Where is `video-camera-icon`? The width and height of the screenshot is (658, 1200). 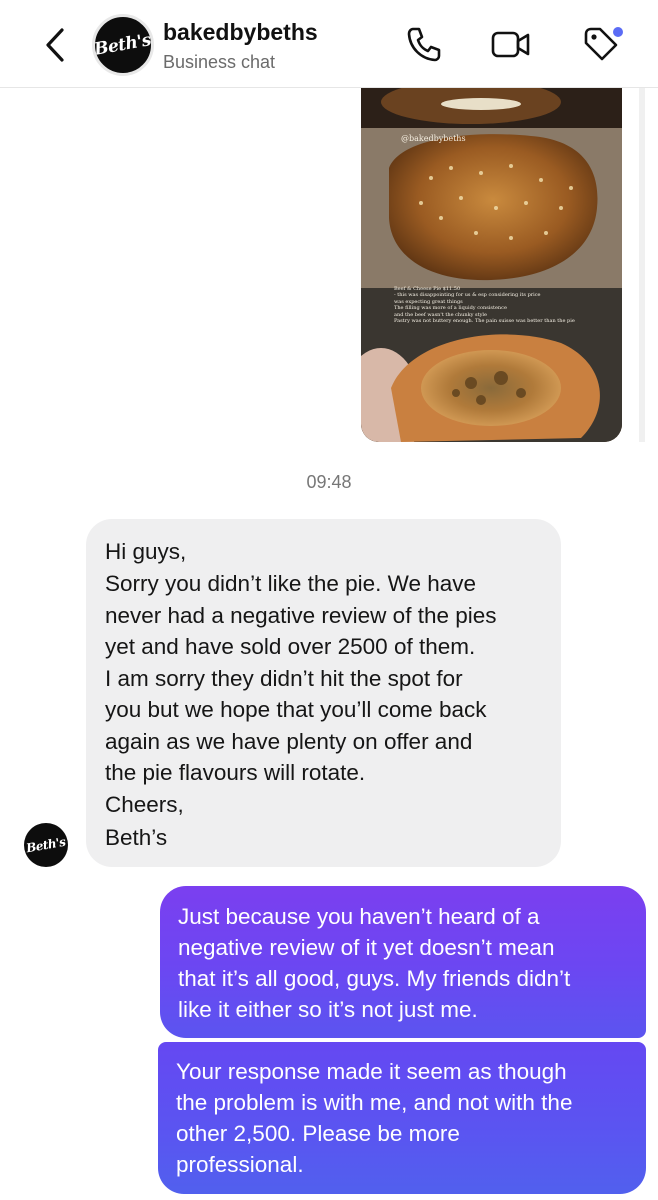 video-camera-icon is located at coordinates (510, 44).